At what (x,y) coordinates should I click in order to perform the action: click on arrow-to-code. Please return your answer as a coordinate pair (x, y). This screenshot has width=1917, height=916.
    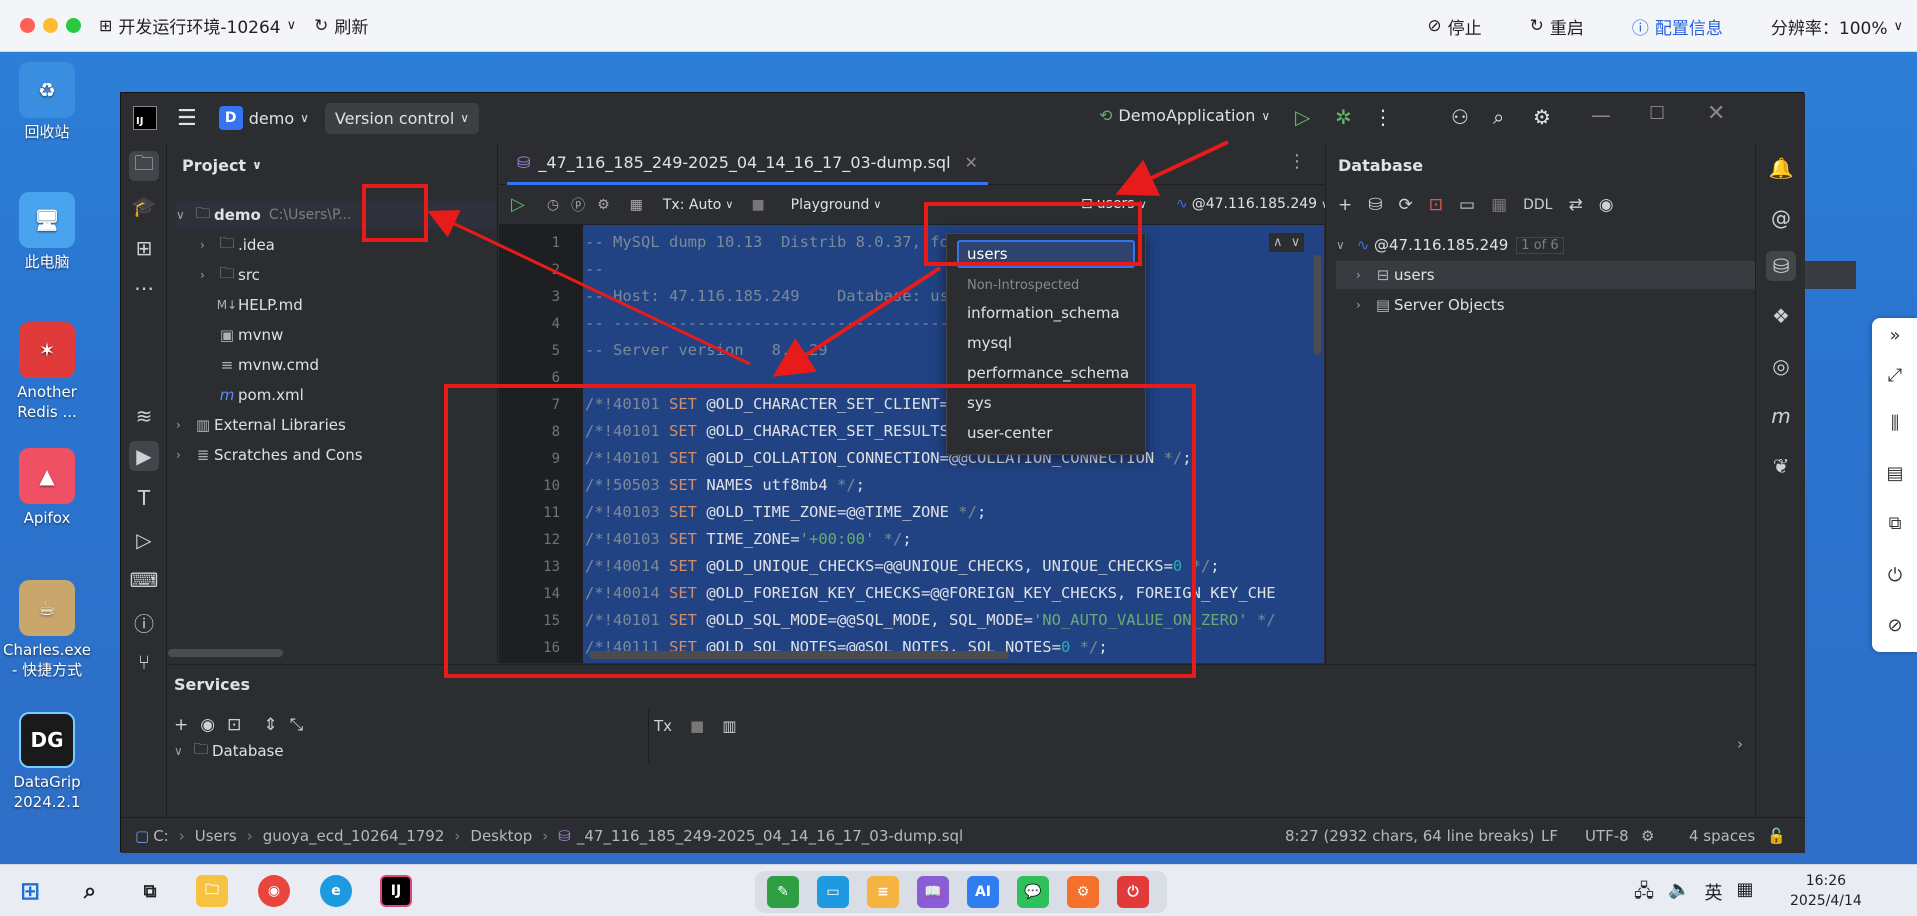
    Looking at the image, I should click on (857, 321).